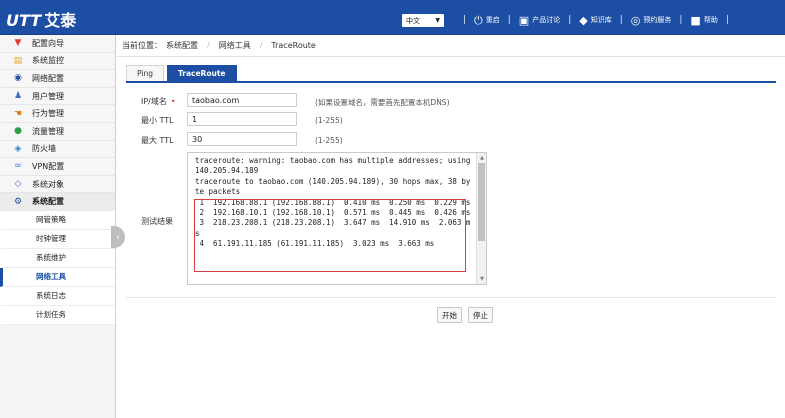 The height and width of the screenshot is (418, 785). What do you see at coordinates (48, 131) in the screenshot?
I see `sidebar-item-label: 流量管理` at bounding box center [48, 131].